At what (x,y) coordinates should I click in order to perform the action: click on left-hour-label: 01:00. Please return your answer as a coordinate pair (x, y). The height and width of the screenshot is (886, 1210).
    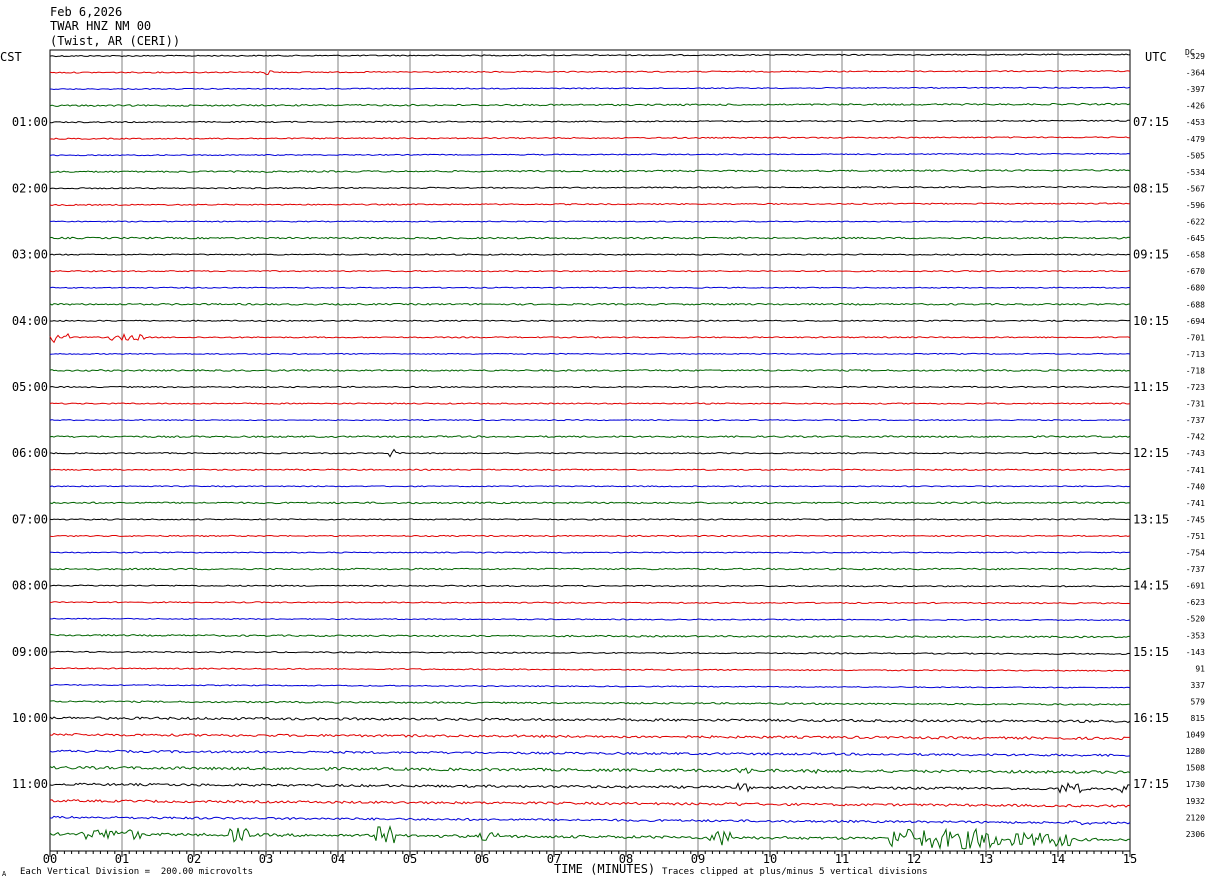
    Looking at the image, I should click on (30, 122).